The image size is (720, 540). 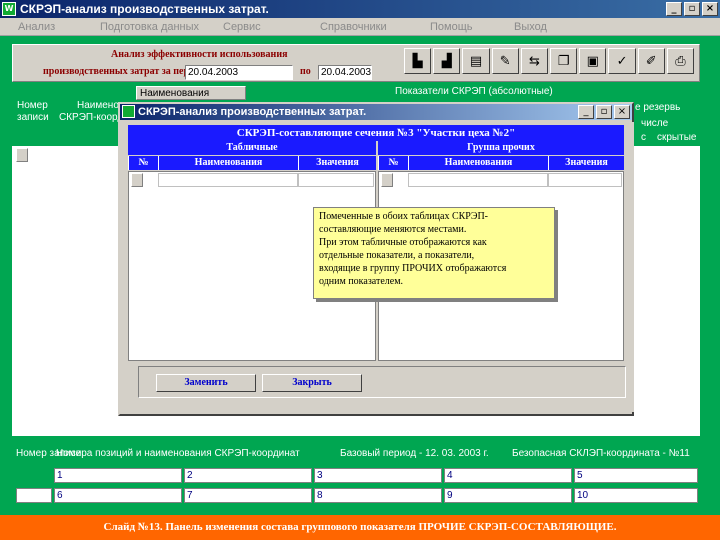 What do you see at coordinates (508, 495) in the screenshot?
I see `coord-cell: 9` at bounding box center [508, 495].